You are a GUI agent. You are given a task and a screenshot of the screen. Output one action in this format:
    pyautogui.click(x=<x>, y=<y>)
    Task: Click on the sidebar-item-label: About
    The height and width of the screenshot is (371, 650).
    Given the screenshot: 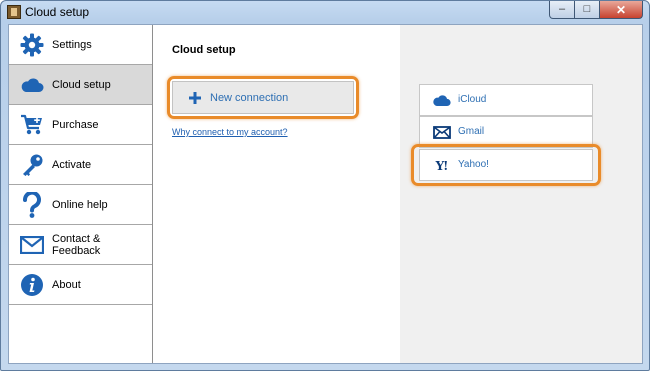 What is the action you would take?
    pyautogui.click(x=66, y=284)
    